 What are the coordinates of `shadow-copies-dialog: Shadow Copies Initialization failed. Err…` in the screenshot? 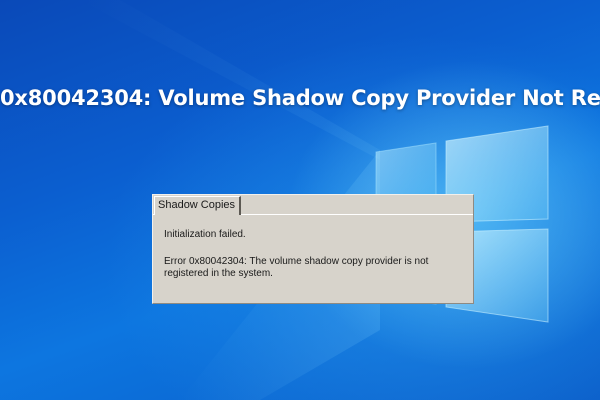 It's located at (313, 249).